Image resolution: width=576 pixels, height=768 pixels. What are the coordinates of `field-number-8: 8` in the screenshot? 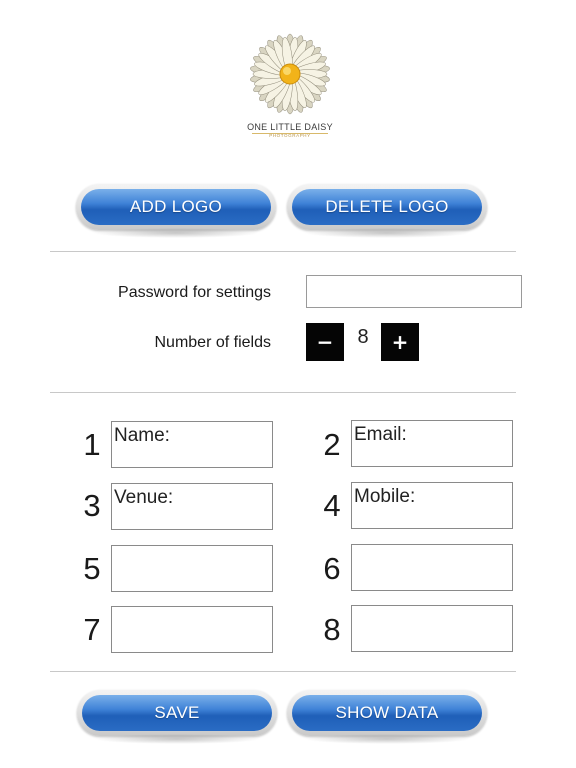 It's located at (332, 629).